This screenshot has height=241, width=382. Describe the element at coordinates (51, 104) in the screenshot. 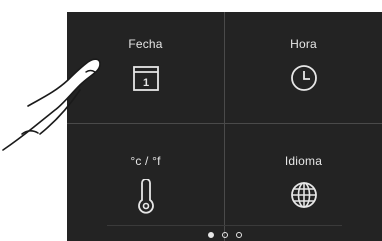

I see `hand-pointer-illustration` at that location.